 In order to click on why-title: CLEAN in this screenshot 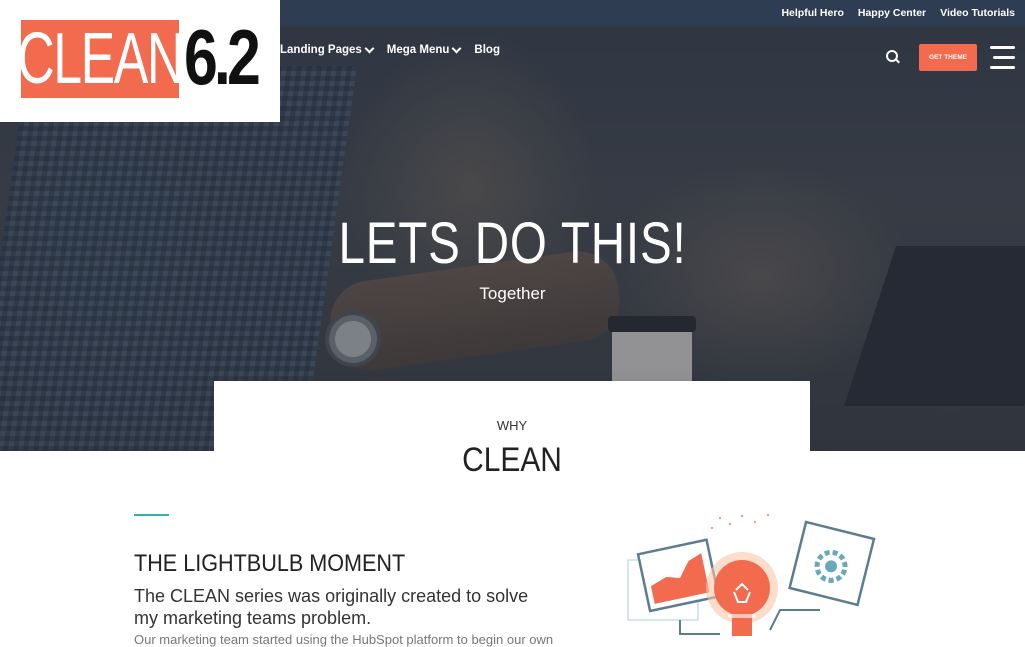, I will do `click(512, 460)`.